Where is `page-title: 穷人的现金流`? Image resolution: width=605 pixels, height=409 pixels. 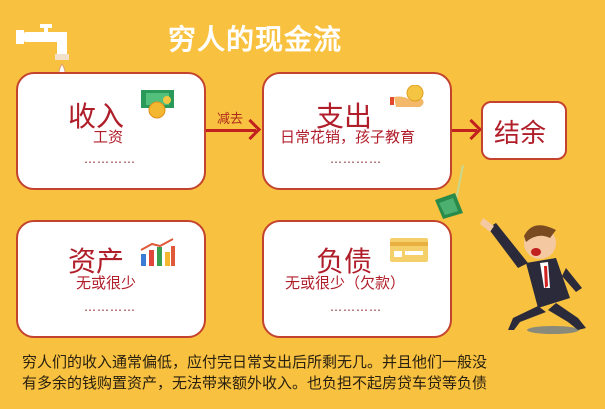
page-title: 穷人的现金流 is located at coordinates (255, 39).